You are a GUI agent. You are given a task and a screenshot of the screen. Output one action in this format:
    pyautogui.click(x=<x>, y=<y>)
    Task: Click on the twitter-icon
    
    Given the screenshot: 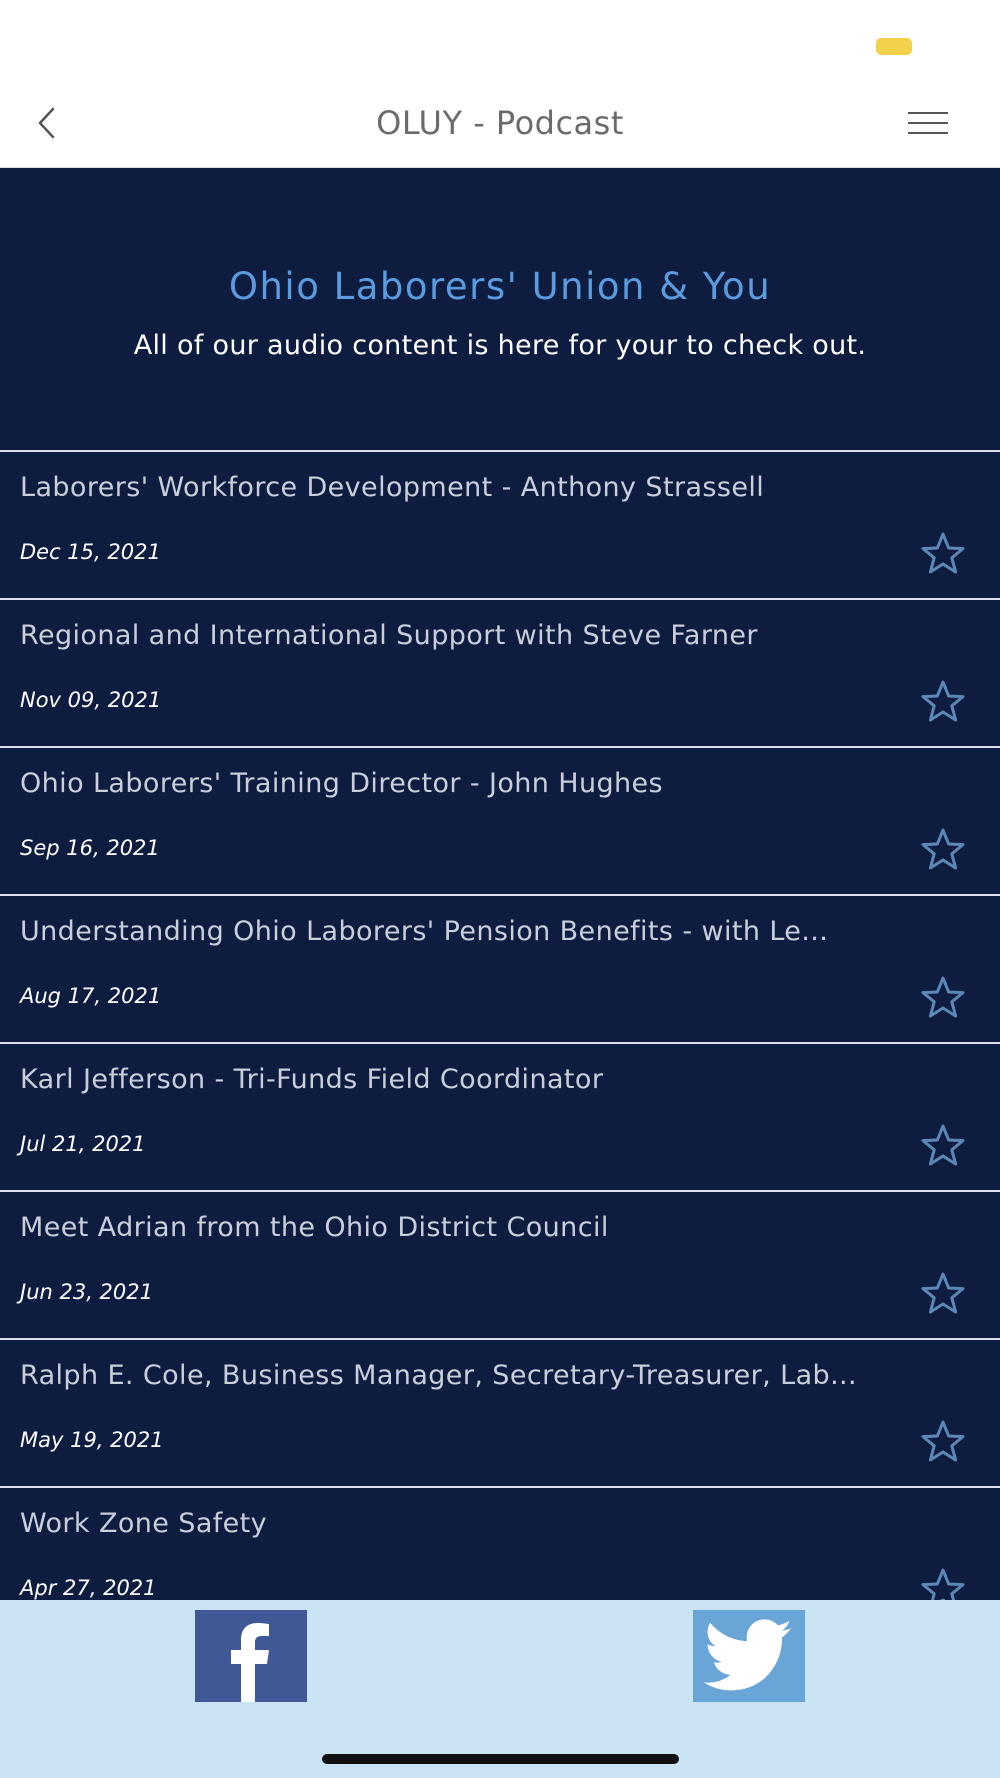 What is the action you would take?
    pyautogui.click(x=748, y=1655)
    